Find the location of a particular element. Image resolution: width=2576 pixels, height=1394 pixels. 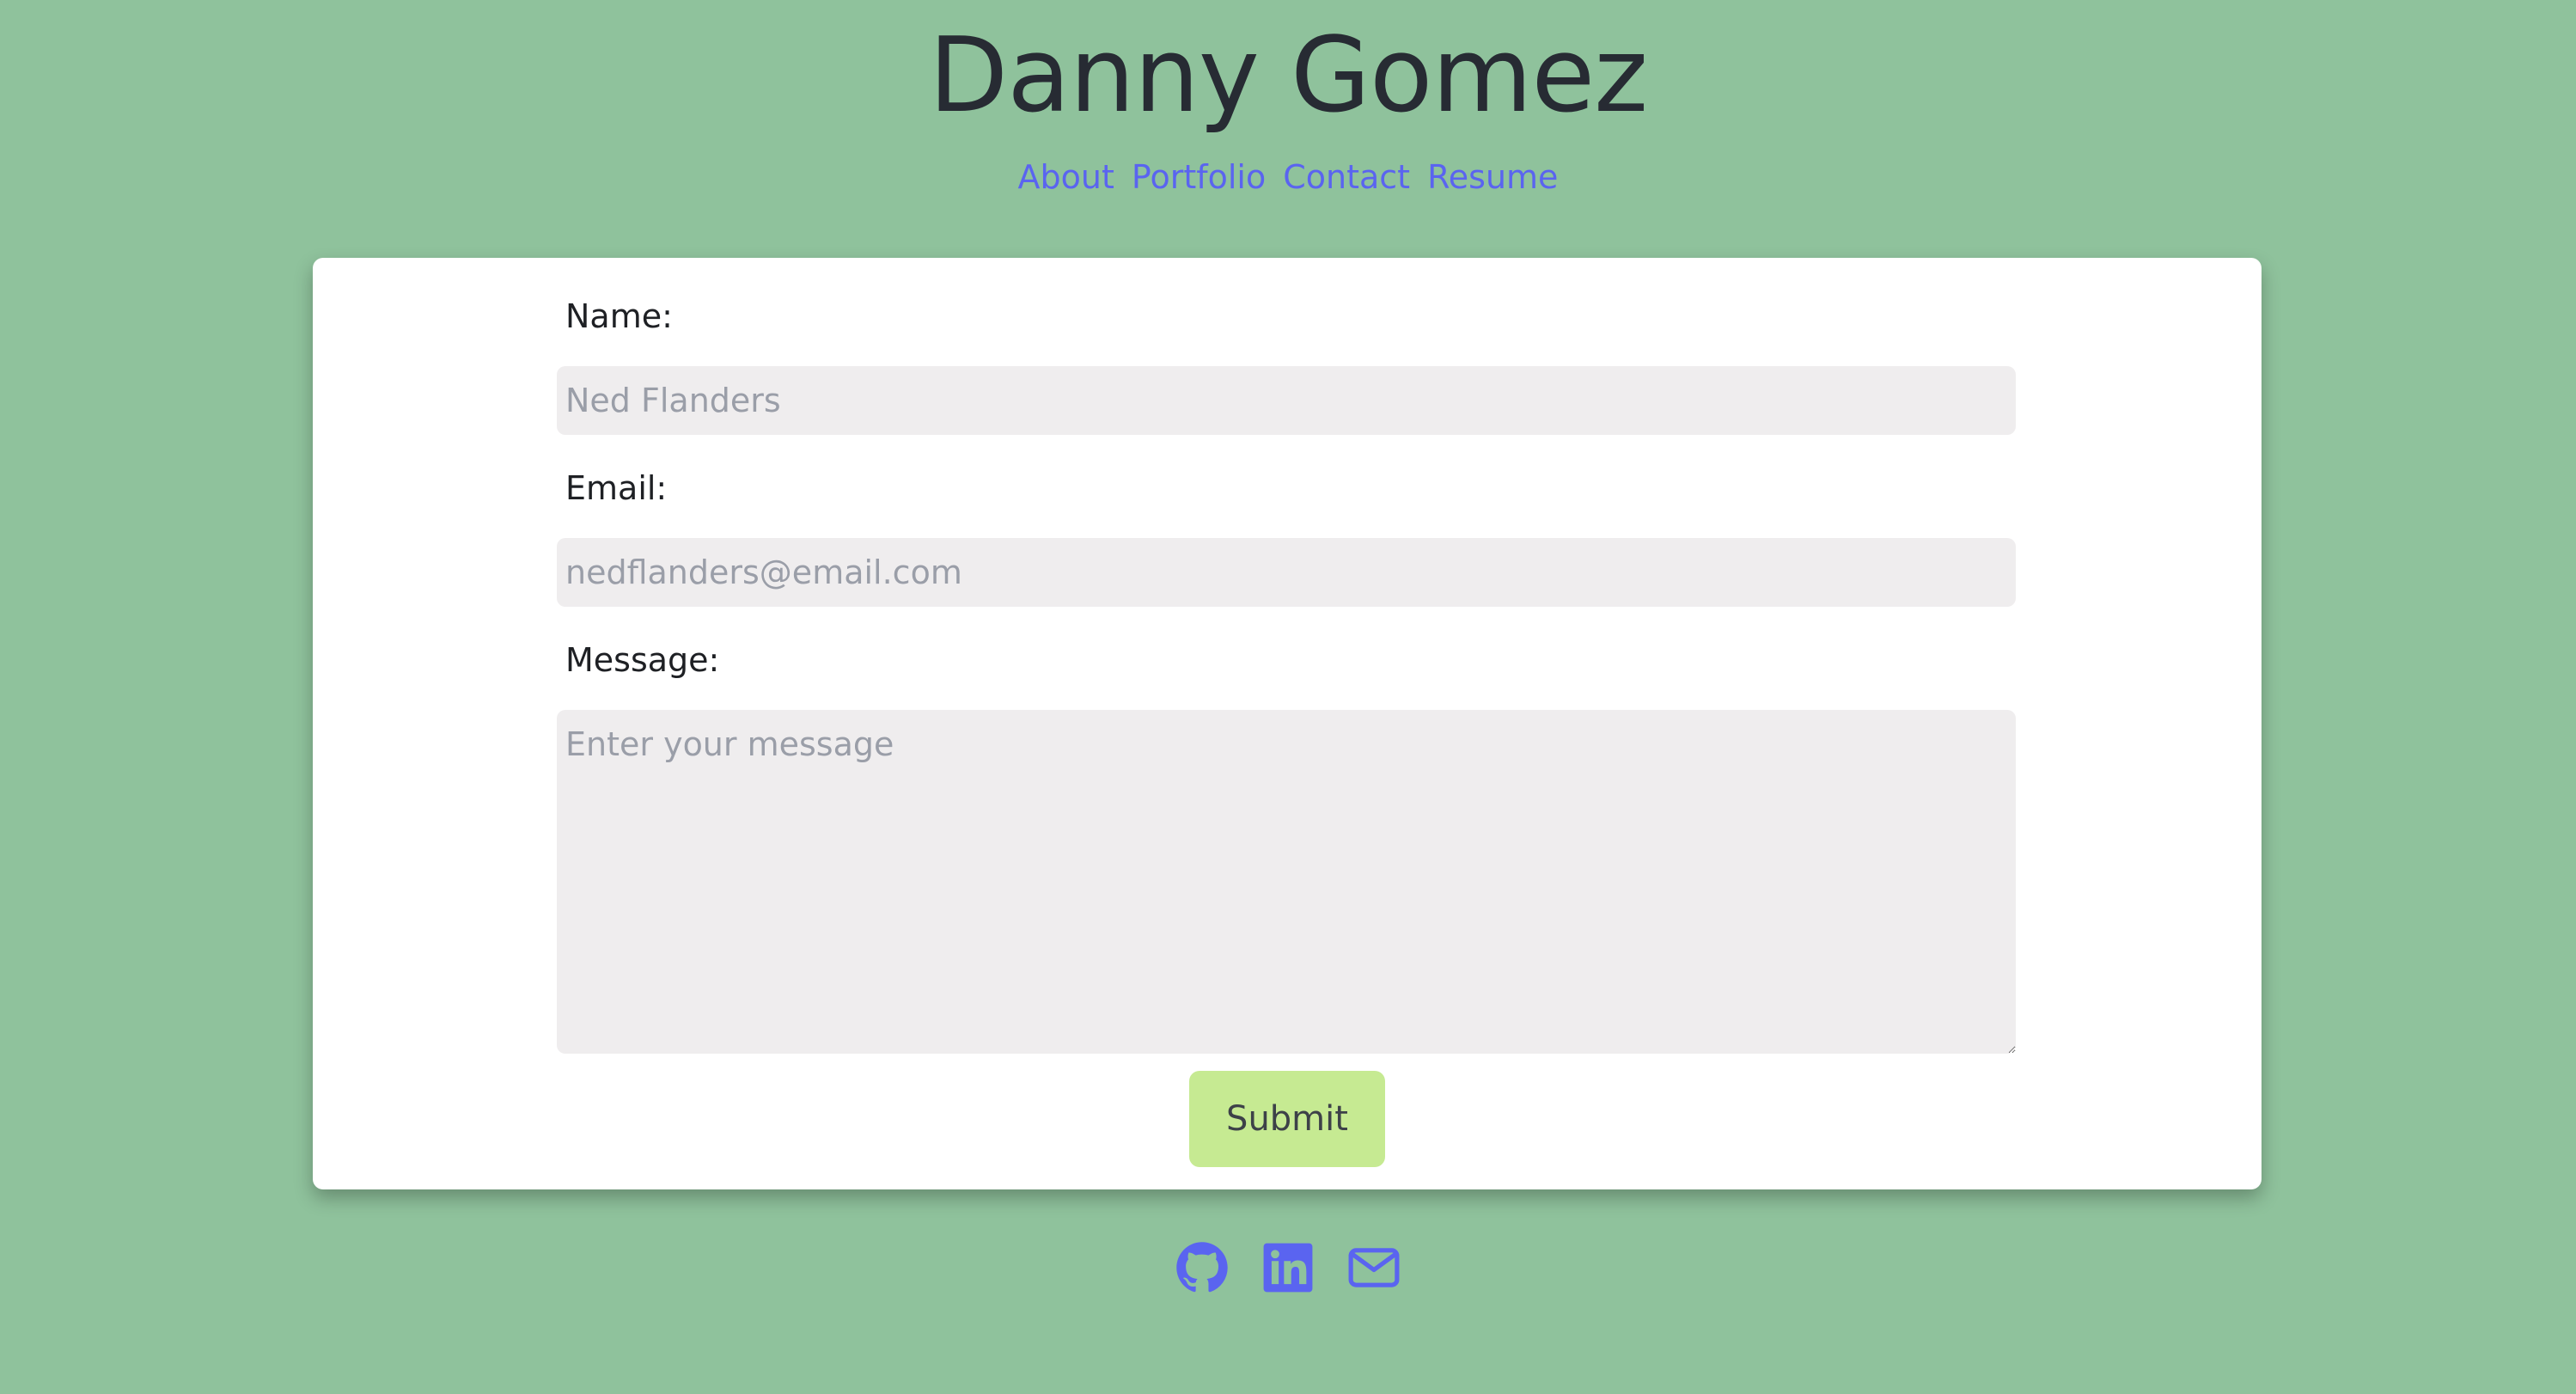

main-nav: About Portfolio Contact Resume is located at coordinates (1288, 177).